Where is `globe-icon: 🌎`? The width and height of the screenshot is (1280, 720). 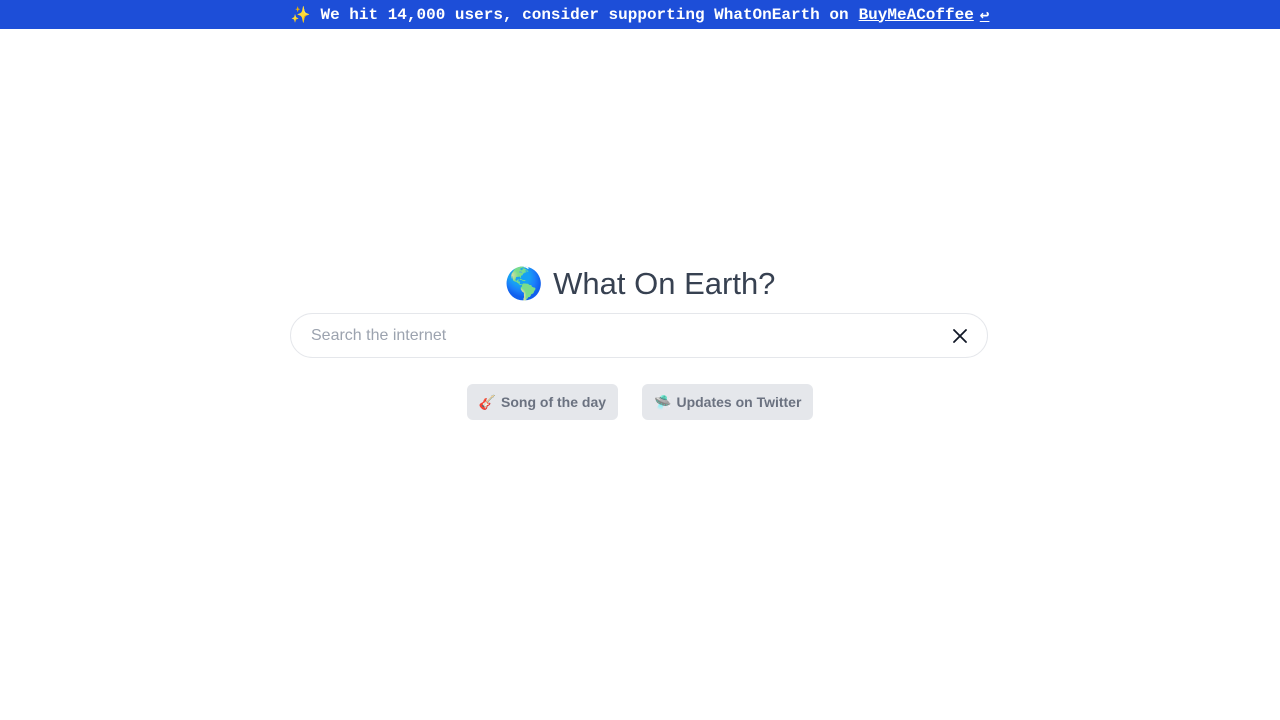
globe-icon: 🌎 is located at coordinates (524, 283).